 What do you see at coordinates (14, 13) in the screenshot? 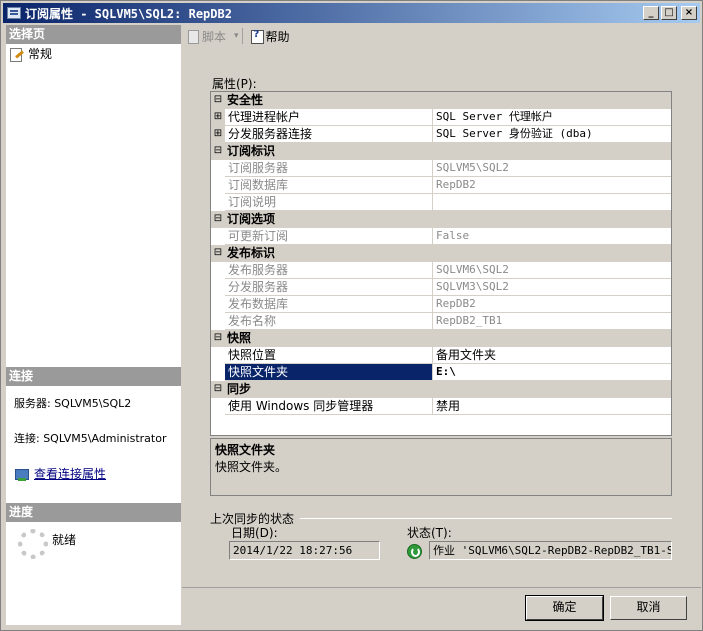
I see `app-icon` at bounding box center [14, 13].